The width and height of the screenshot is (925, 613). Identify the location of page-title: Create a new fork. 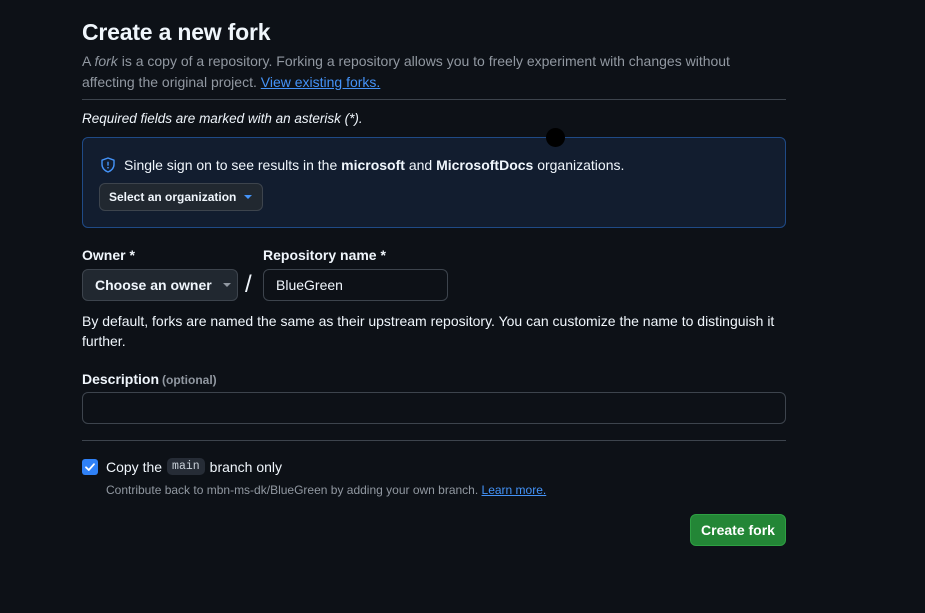
(176, 32).